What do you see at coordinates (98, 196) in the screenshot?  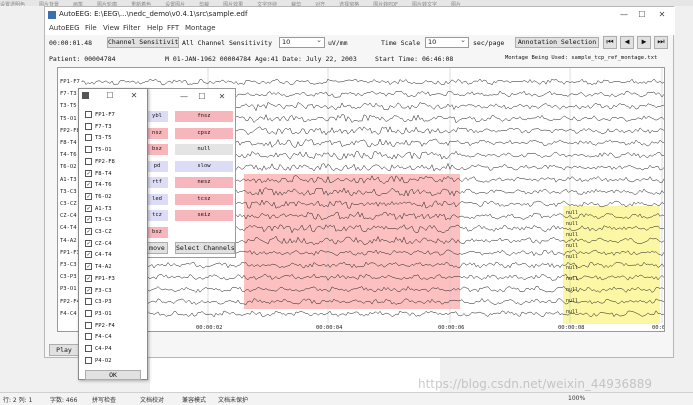 I see `channel-checkbox-item: ✓ T6-O2` at bounding box center [98, 196].